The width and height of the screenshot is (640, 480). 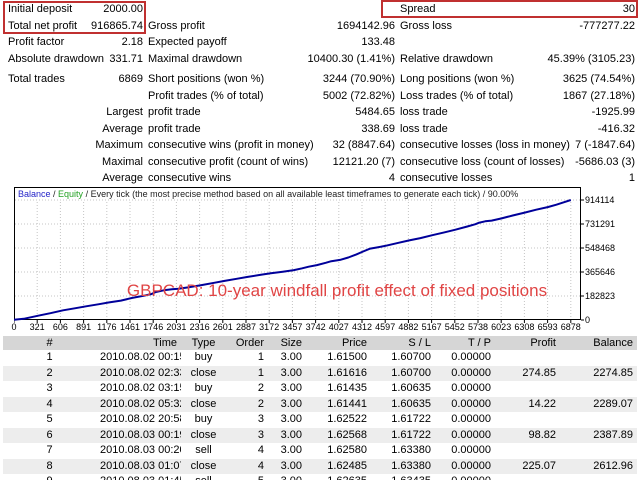 What do you see at coordinates (75, 145) in the screenshot?
I see `stats-cell: Maximum` at bounding box center [75, 145].